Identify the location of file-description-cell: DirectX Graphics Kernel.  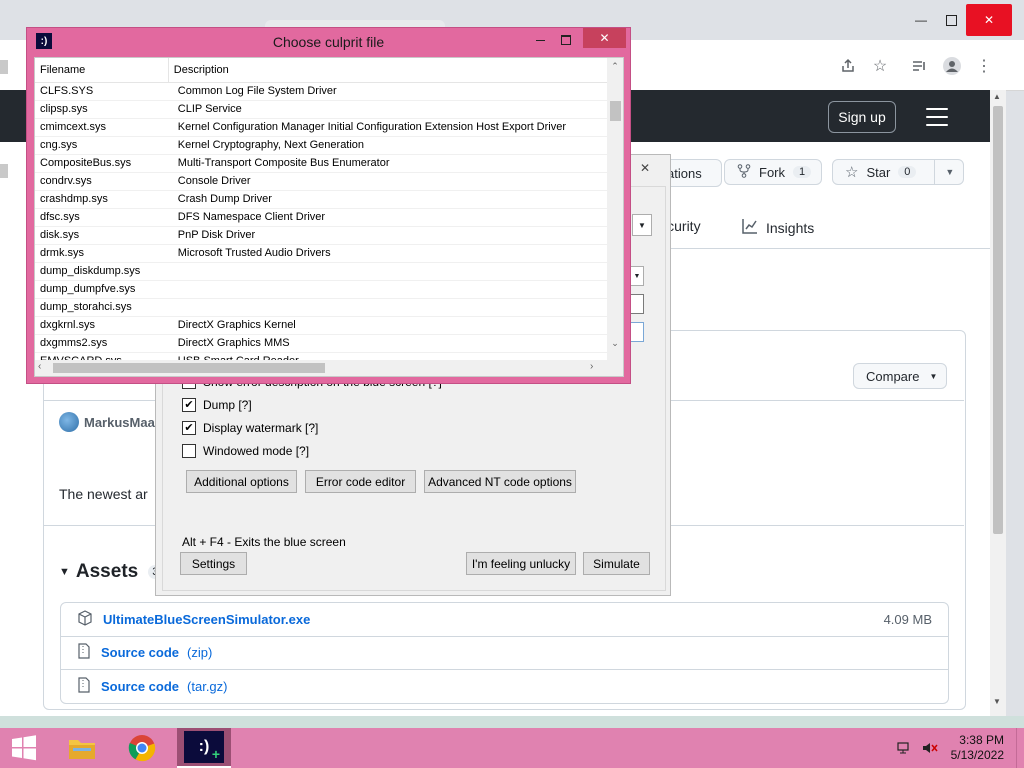
(236, 325).